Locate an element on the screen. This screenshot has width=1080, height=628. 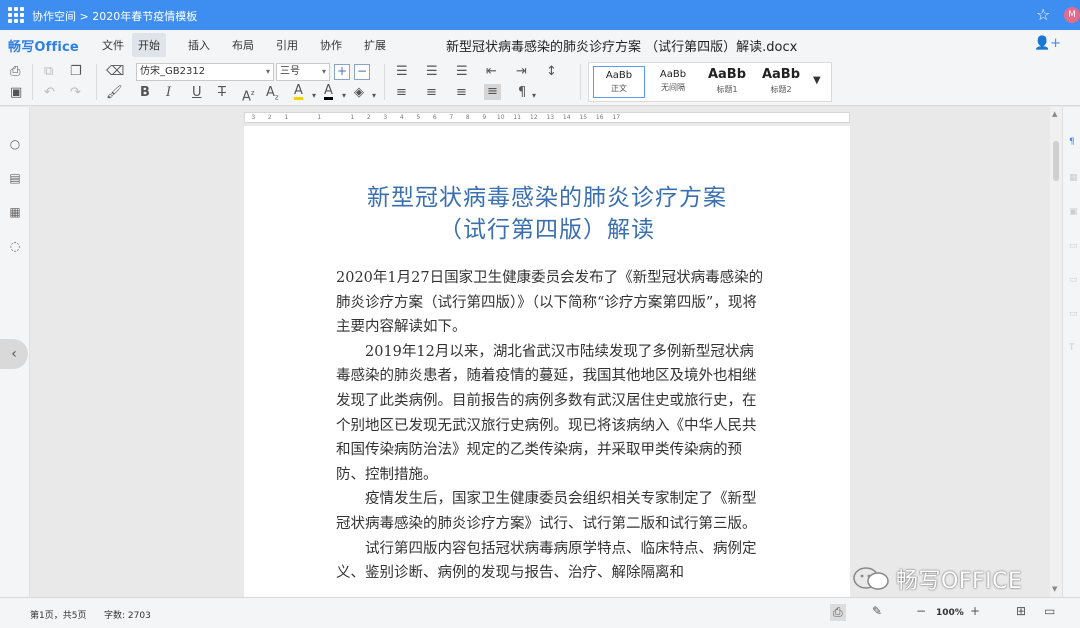
style-card-2: AaBb 无间隔 is located at coordinates (673, 82).